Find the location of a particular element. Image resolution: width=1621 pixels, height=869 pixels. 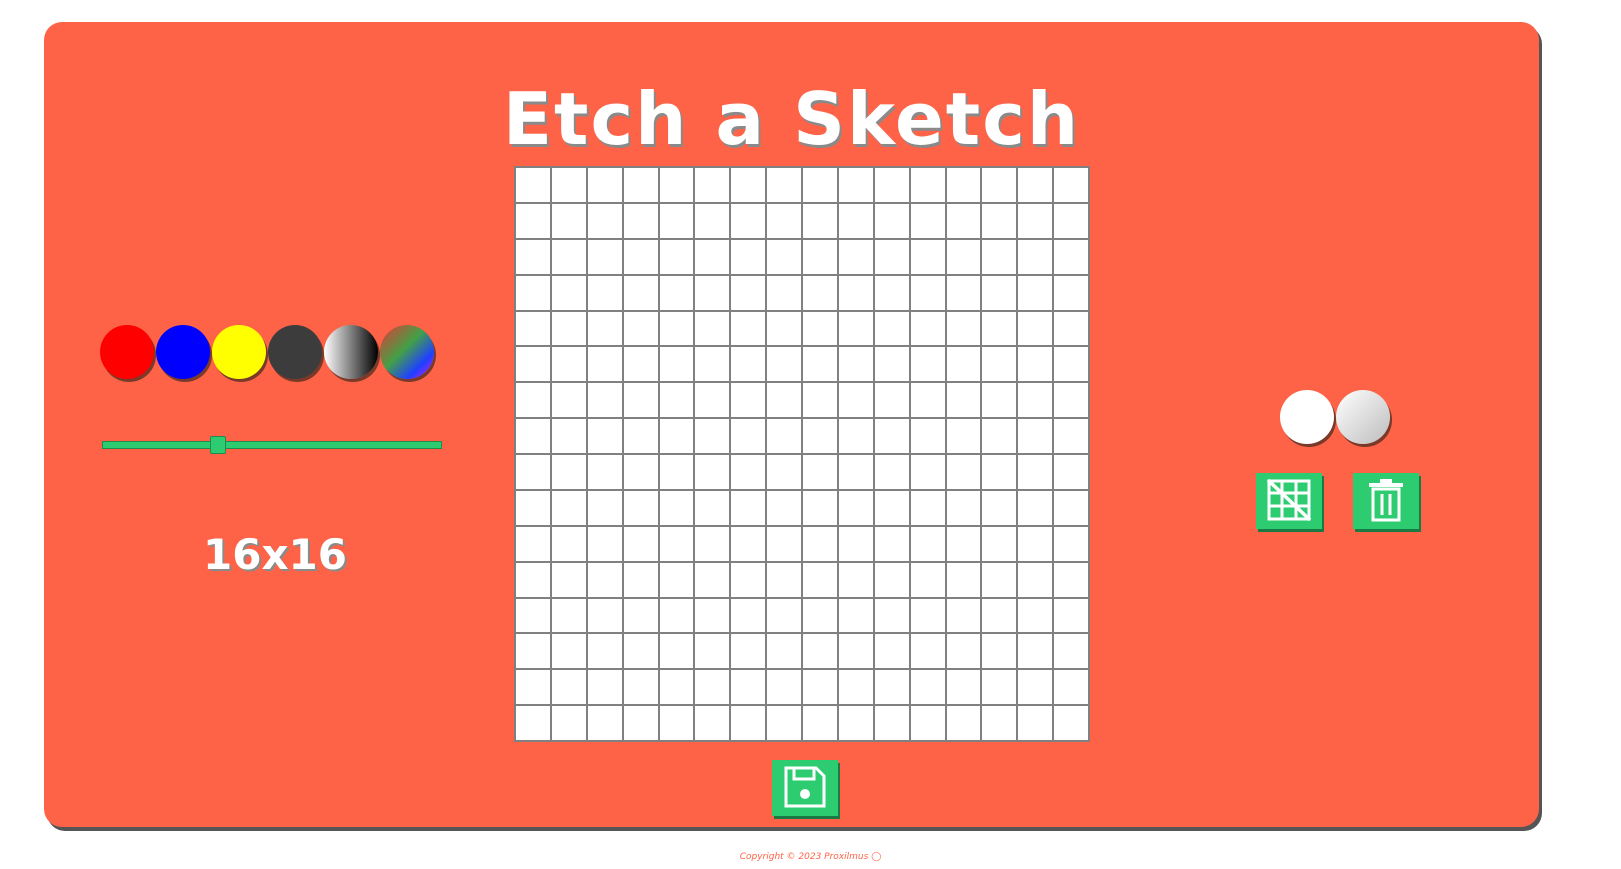

github-icon: ◯ is located at coordinates (876, 857).